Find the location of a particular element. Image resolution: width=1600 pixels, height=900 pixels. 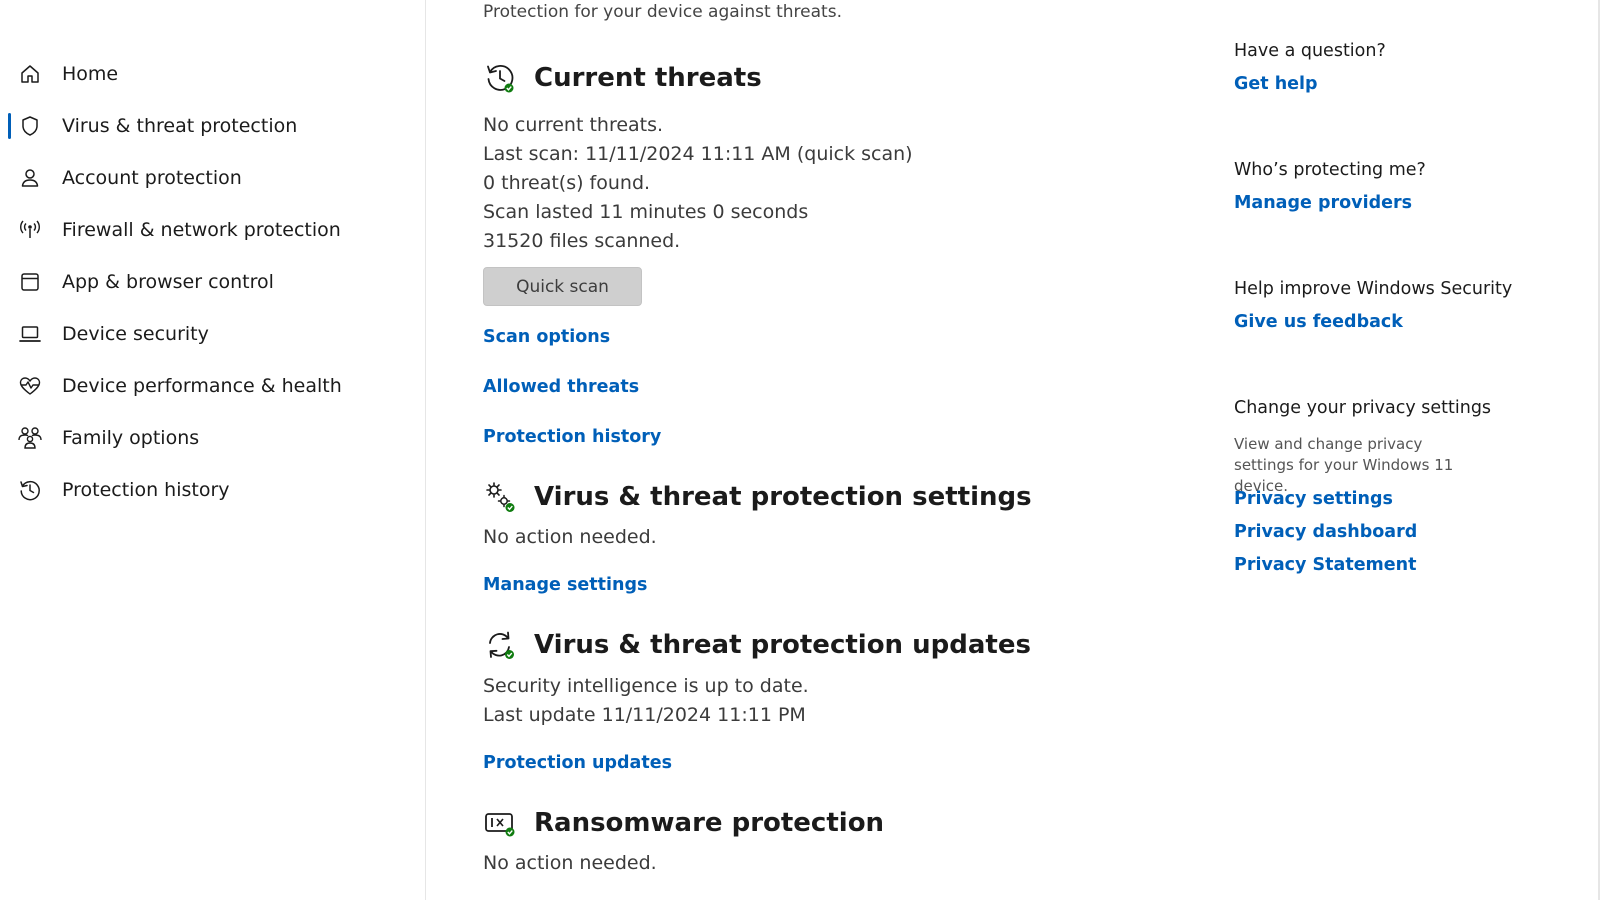

privacy-dashboard-link: Privacy dashboard is located at coordinates (1325, 532).